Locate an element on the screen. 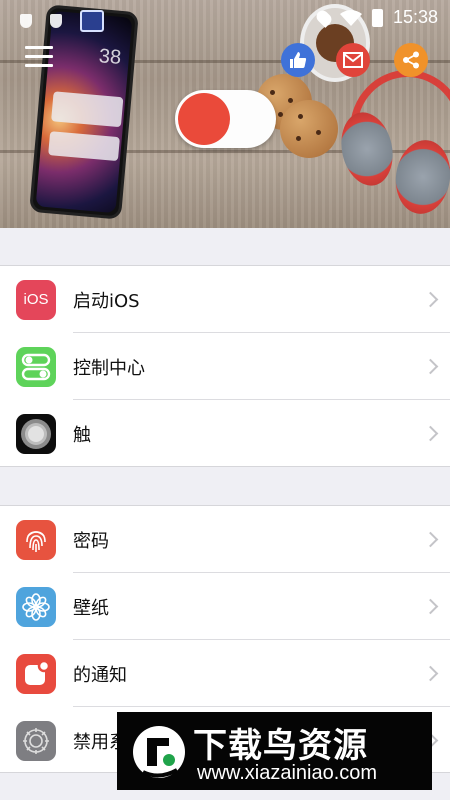 This screenshot has height=800, width=450. share-button is located at coordinates (411, 60).